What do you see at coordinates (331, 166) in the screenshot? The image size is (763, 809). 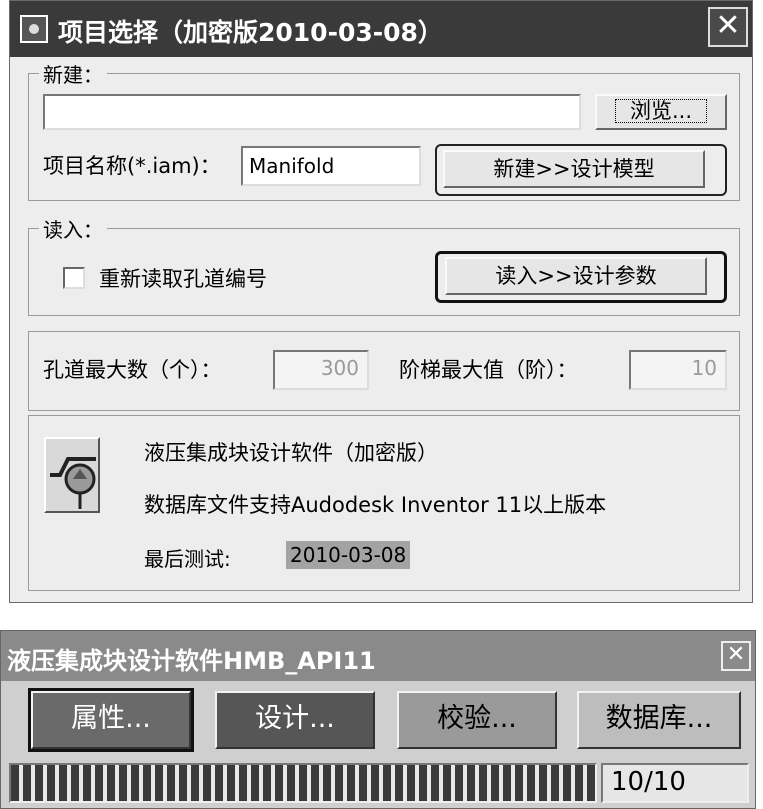 I see `project-name-input: Manifold` at bounding box center [331, 166].